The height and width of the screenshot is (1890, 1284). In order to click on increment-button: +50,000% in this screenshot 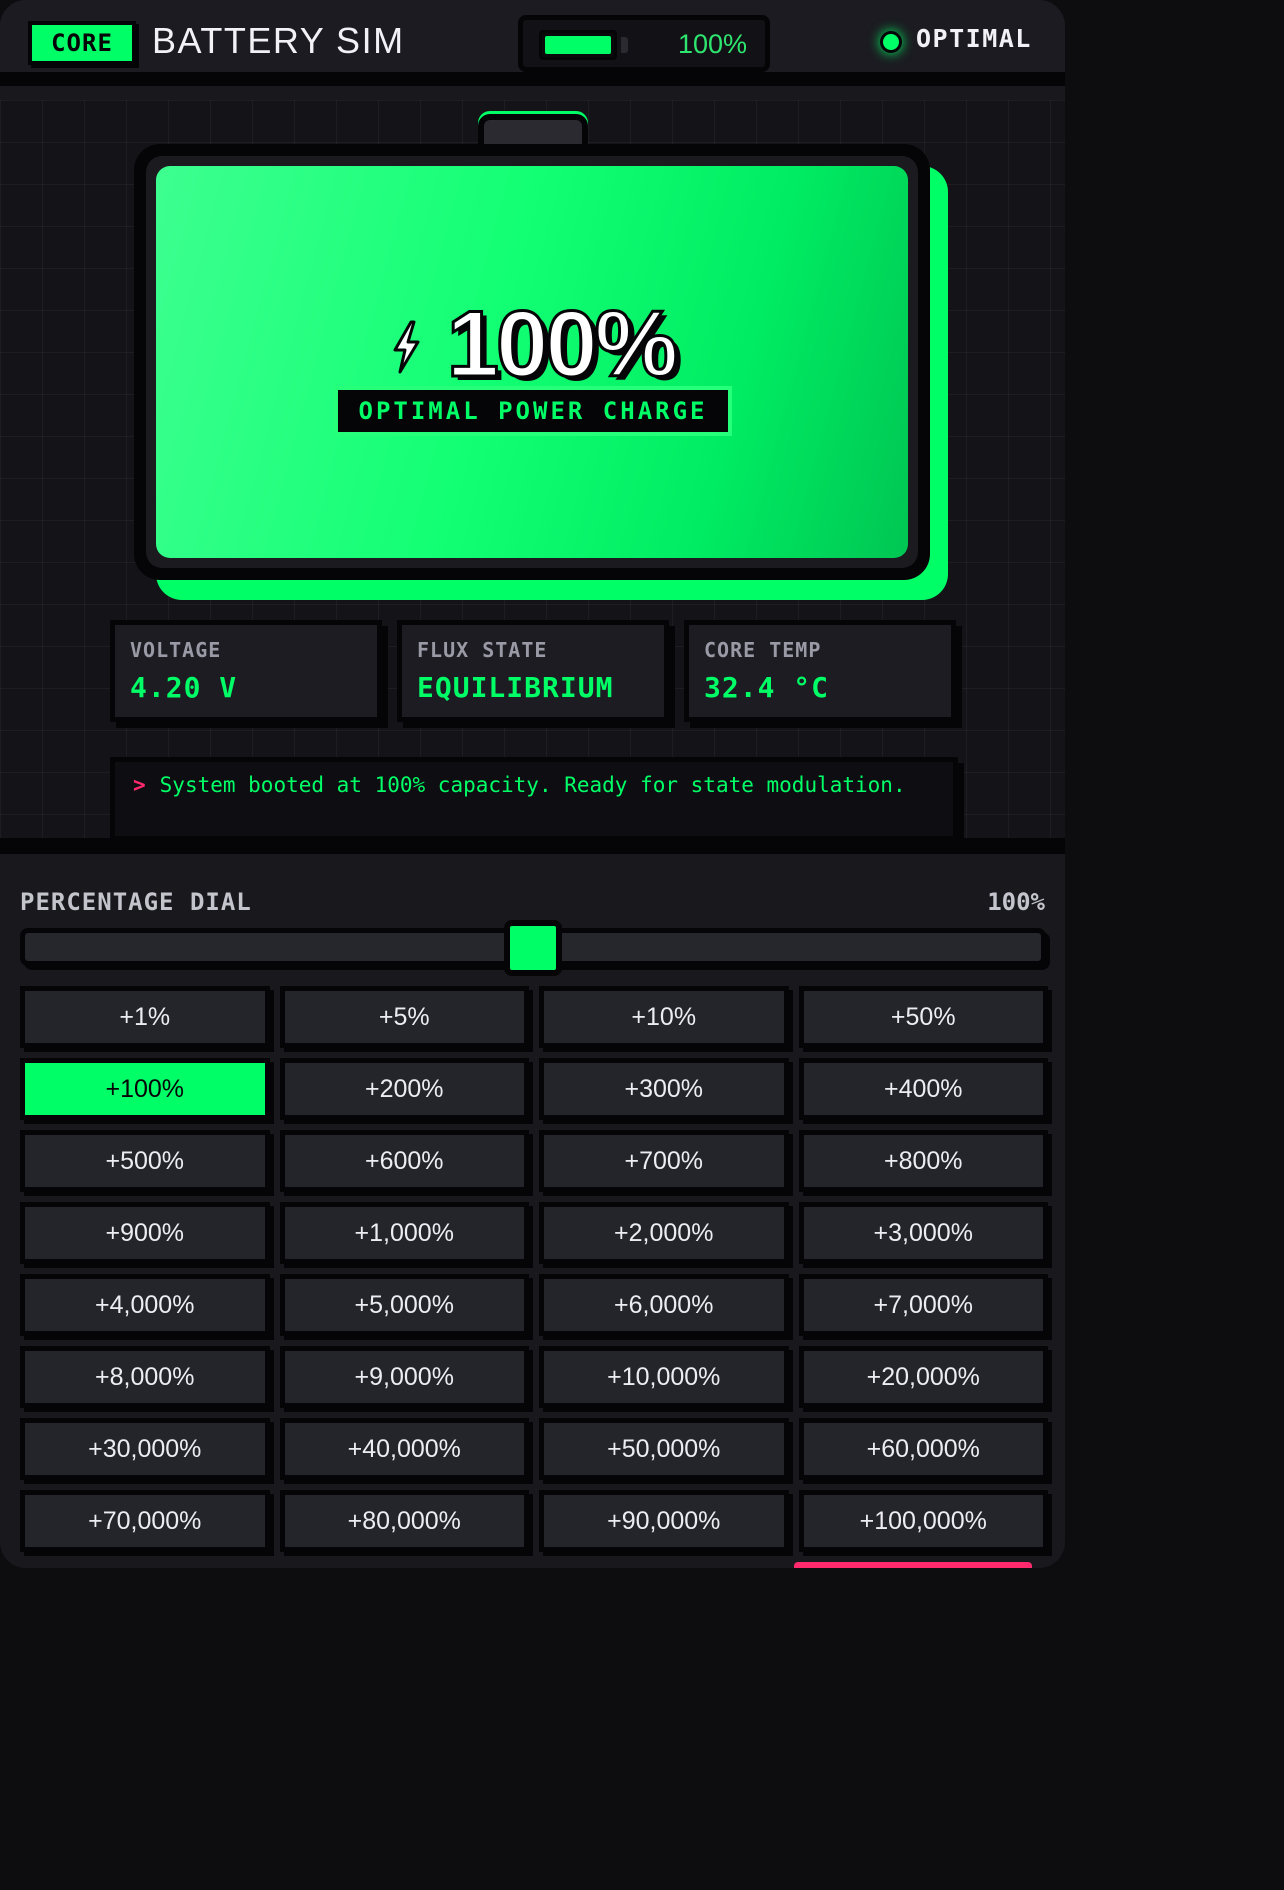, I will do `click(664, 1449)`.